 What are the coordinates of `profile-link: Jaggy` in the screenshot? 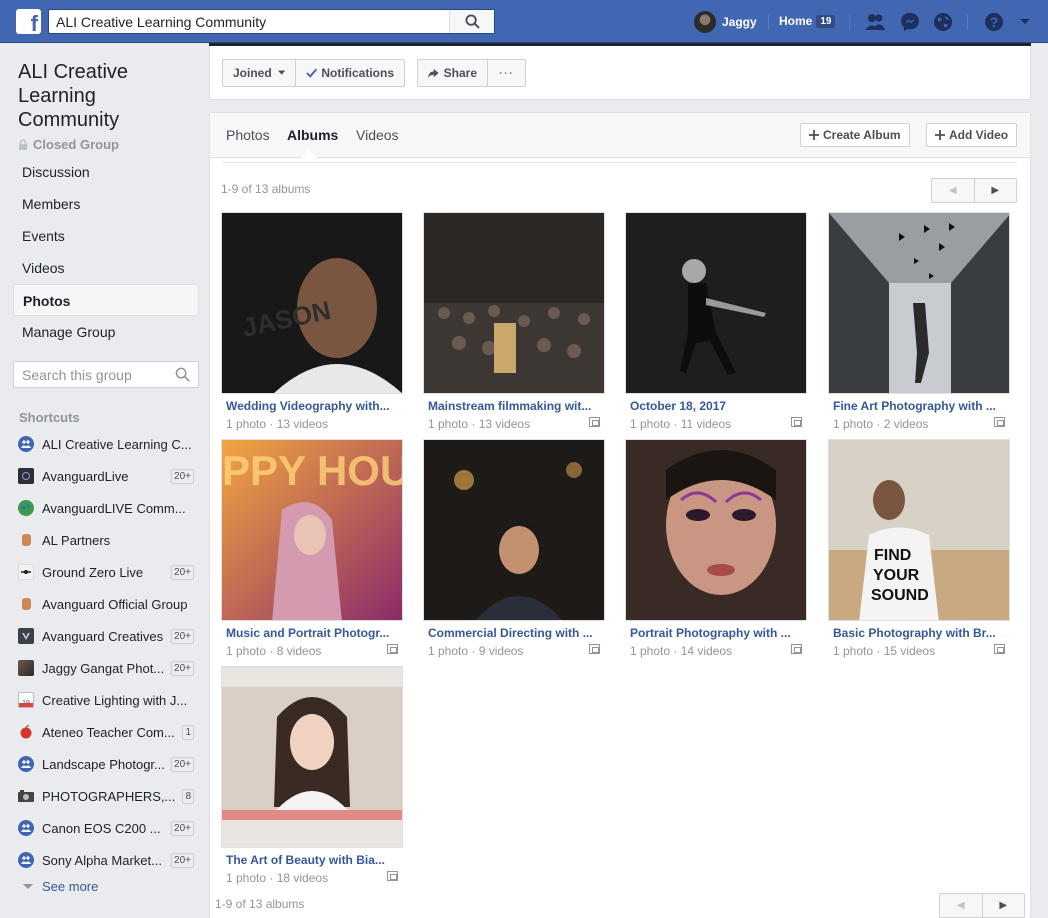 It's located at (725, 22).